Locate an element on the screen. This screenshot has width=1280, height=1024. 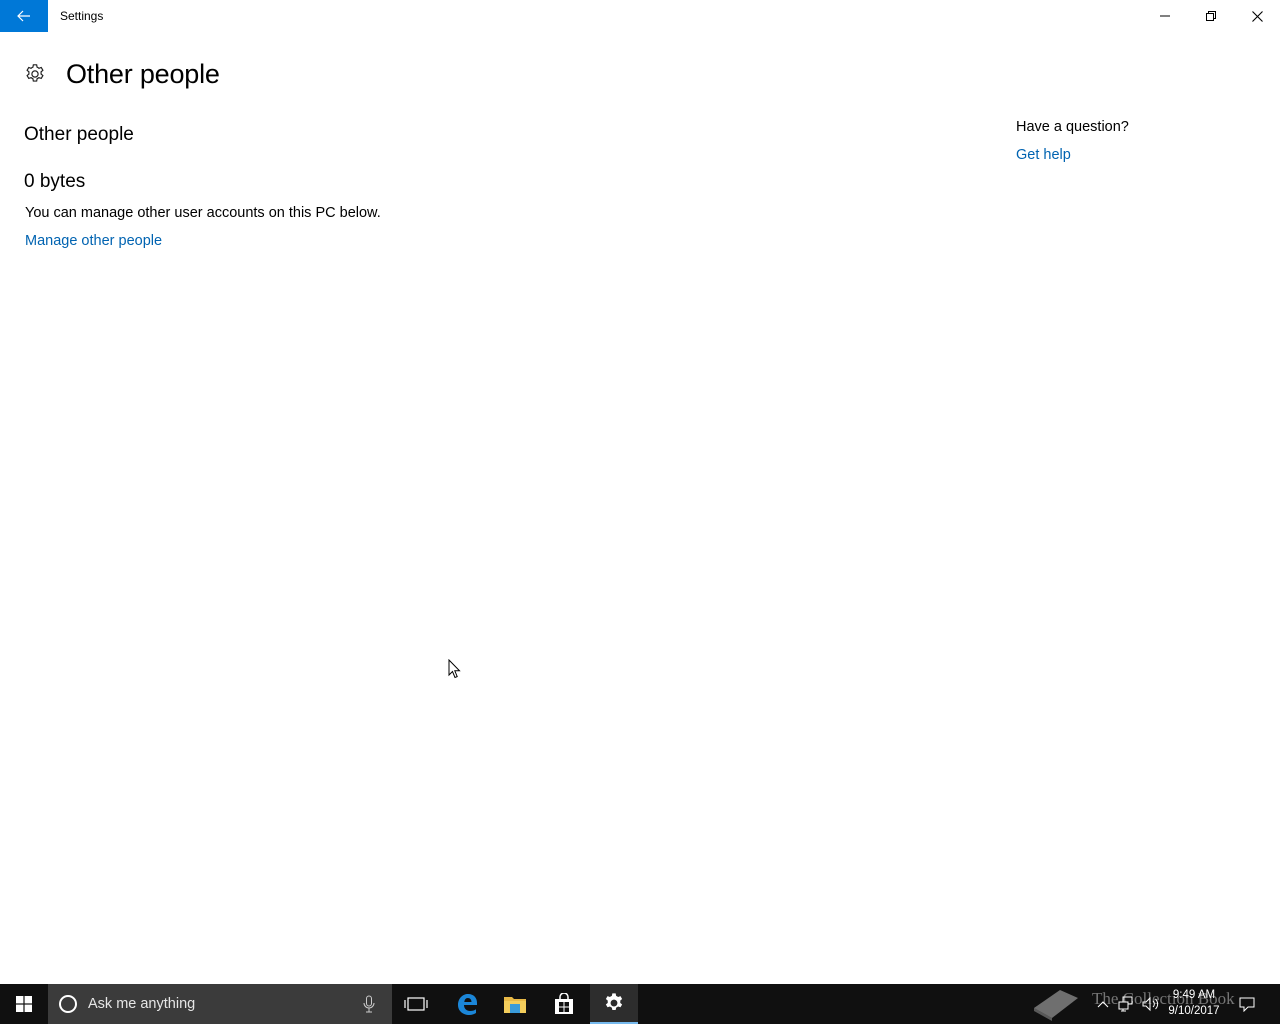
file-explorer-icon is located at coordinates (515, 1005).